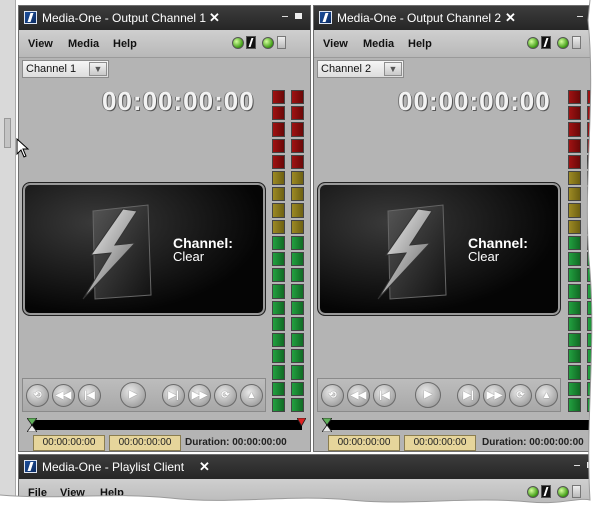 The height and width of the screenshot is (522, 595). Describe the element at coordinates (236, 442) in the screenshot. I see `duration-label: Duration: 00:00:00:00` at that location.